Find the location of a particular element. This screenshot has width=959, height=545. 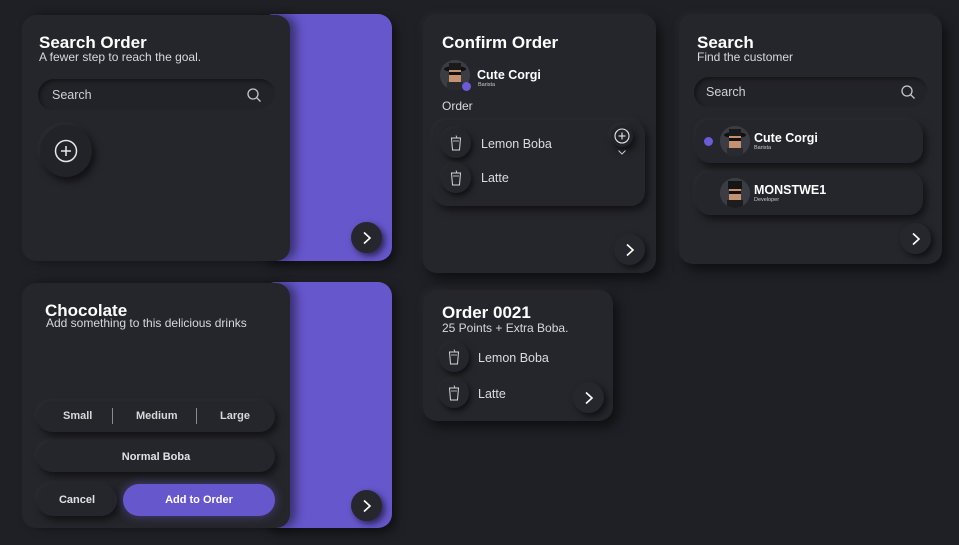

user-name: Cute Corgi is located at coordinates (509, 75).